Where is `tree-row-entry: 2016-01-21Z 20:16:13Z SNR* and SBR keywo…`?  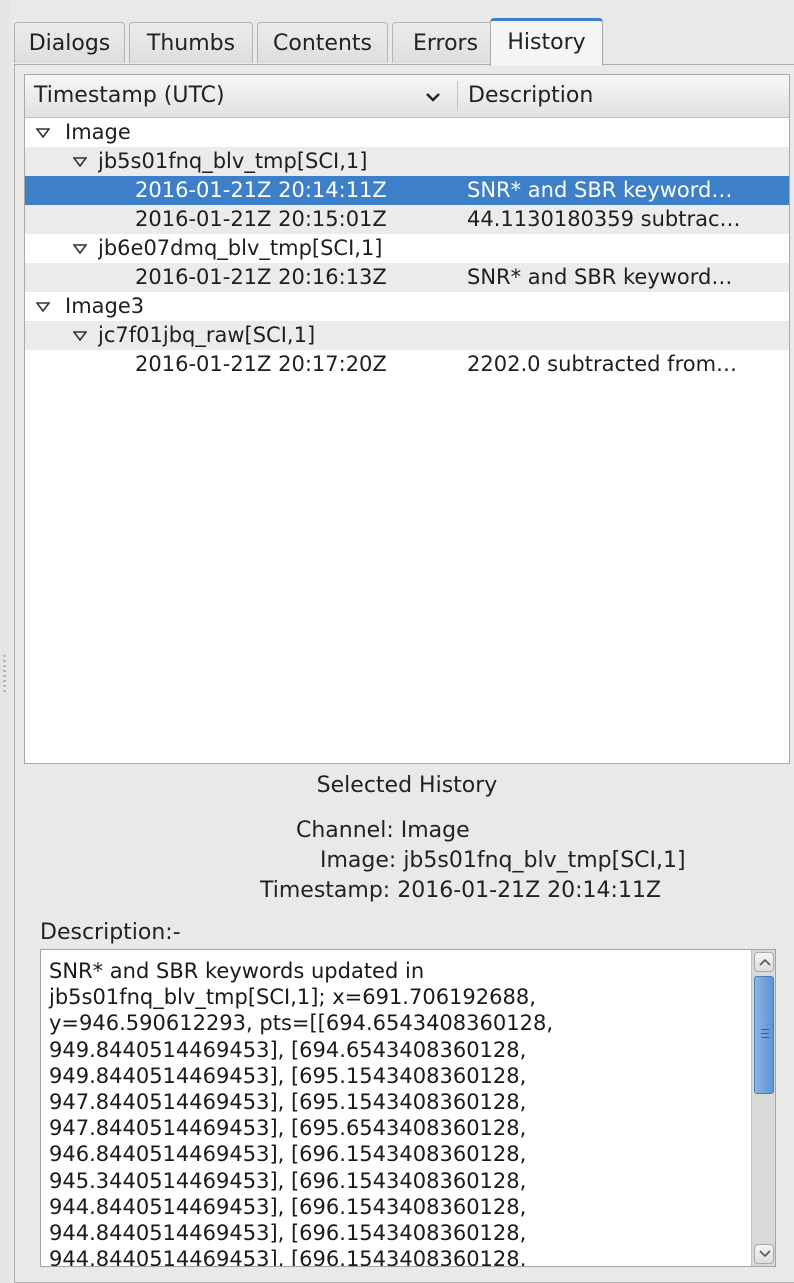
tree-row-entry: 2016-01-21Z 20:16:13Z SNR* and SBR keywo… is located at coordinates (407, 277).